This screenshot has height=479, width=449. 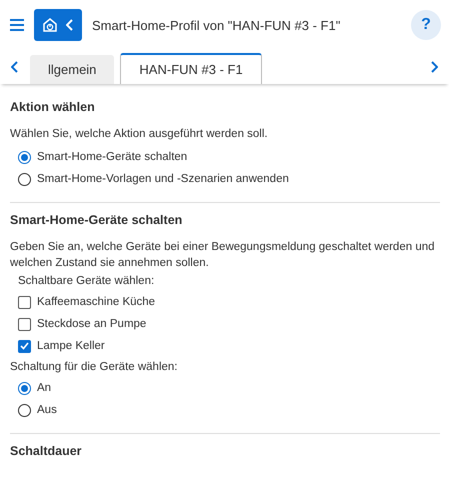 What do you see at coordinates (94, 367) in the screenshot?
I see `group-label: Schaltung für die Geräte wählen:` at bounding box center [94, 367].